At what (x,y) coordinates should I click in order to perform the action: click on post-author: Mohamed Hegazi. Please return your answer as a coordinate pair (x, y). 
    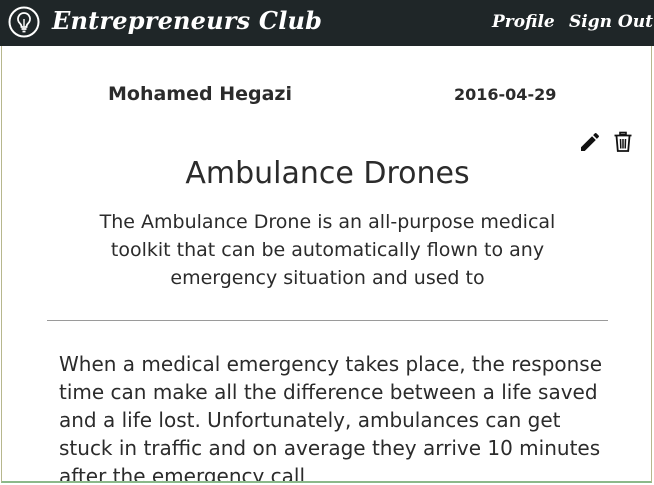
    Looking at the image, I should click on (200, 94).